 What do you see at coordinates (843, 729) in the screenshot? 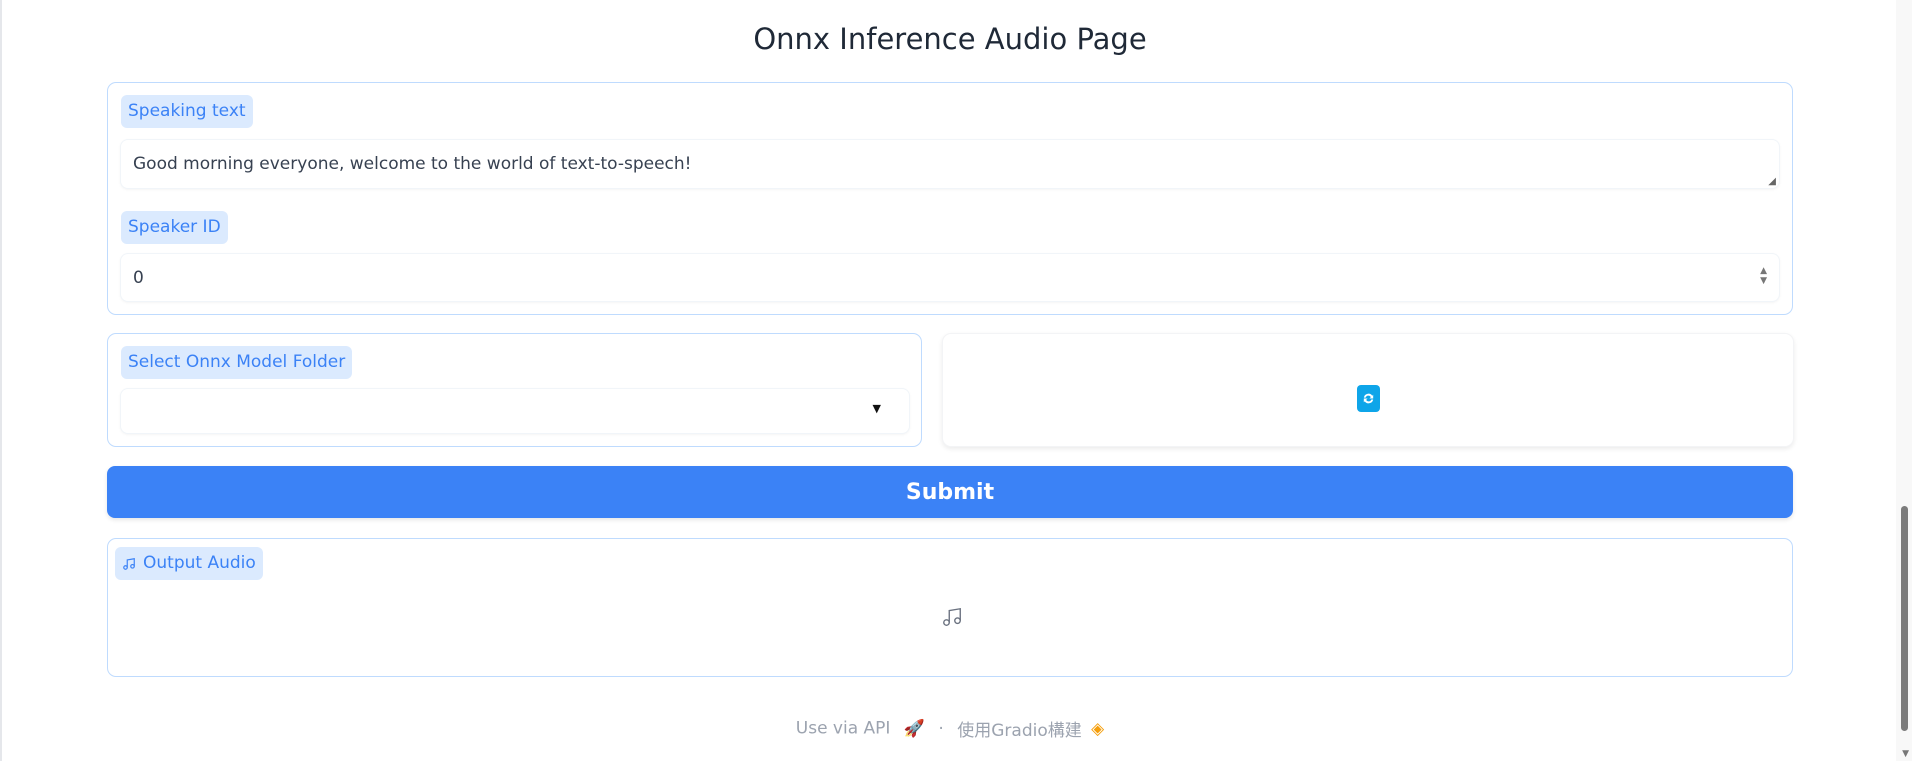
I see `use-via-api-link: Use via API` at bounding box center [843, 729].